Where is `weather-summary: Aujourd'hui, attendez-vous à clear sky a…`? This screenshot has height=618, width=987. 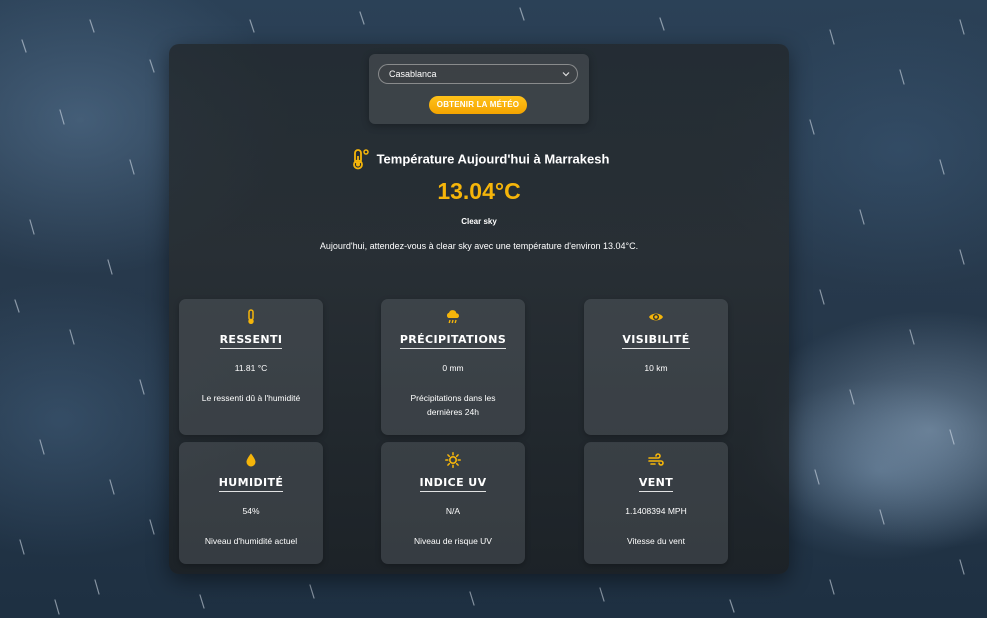
weather-summary: Aujourd'hui, attendez-vous à clear sky a… is located at coordinates (479, 246).